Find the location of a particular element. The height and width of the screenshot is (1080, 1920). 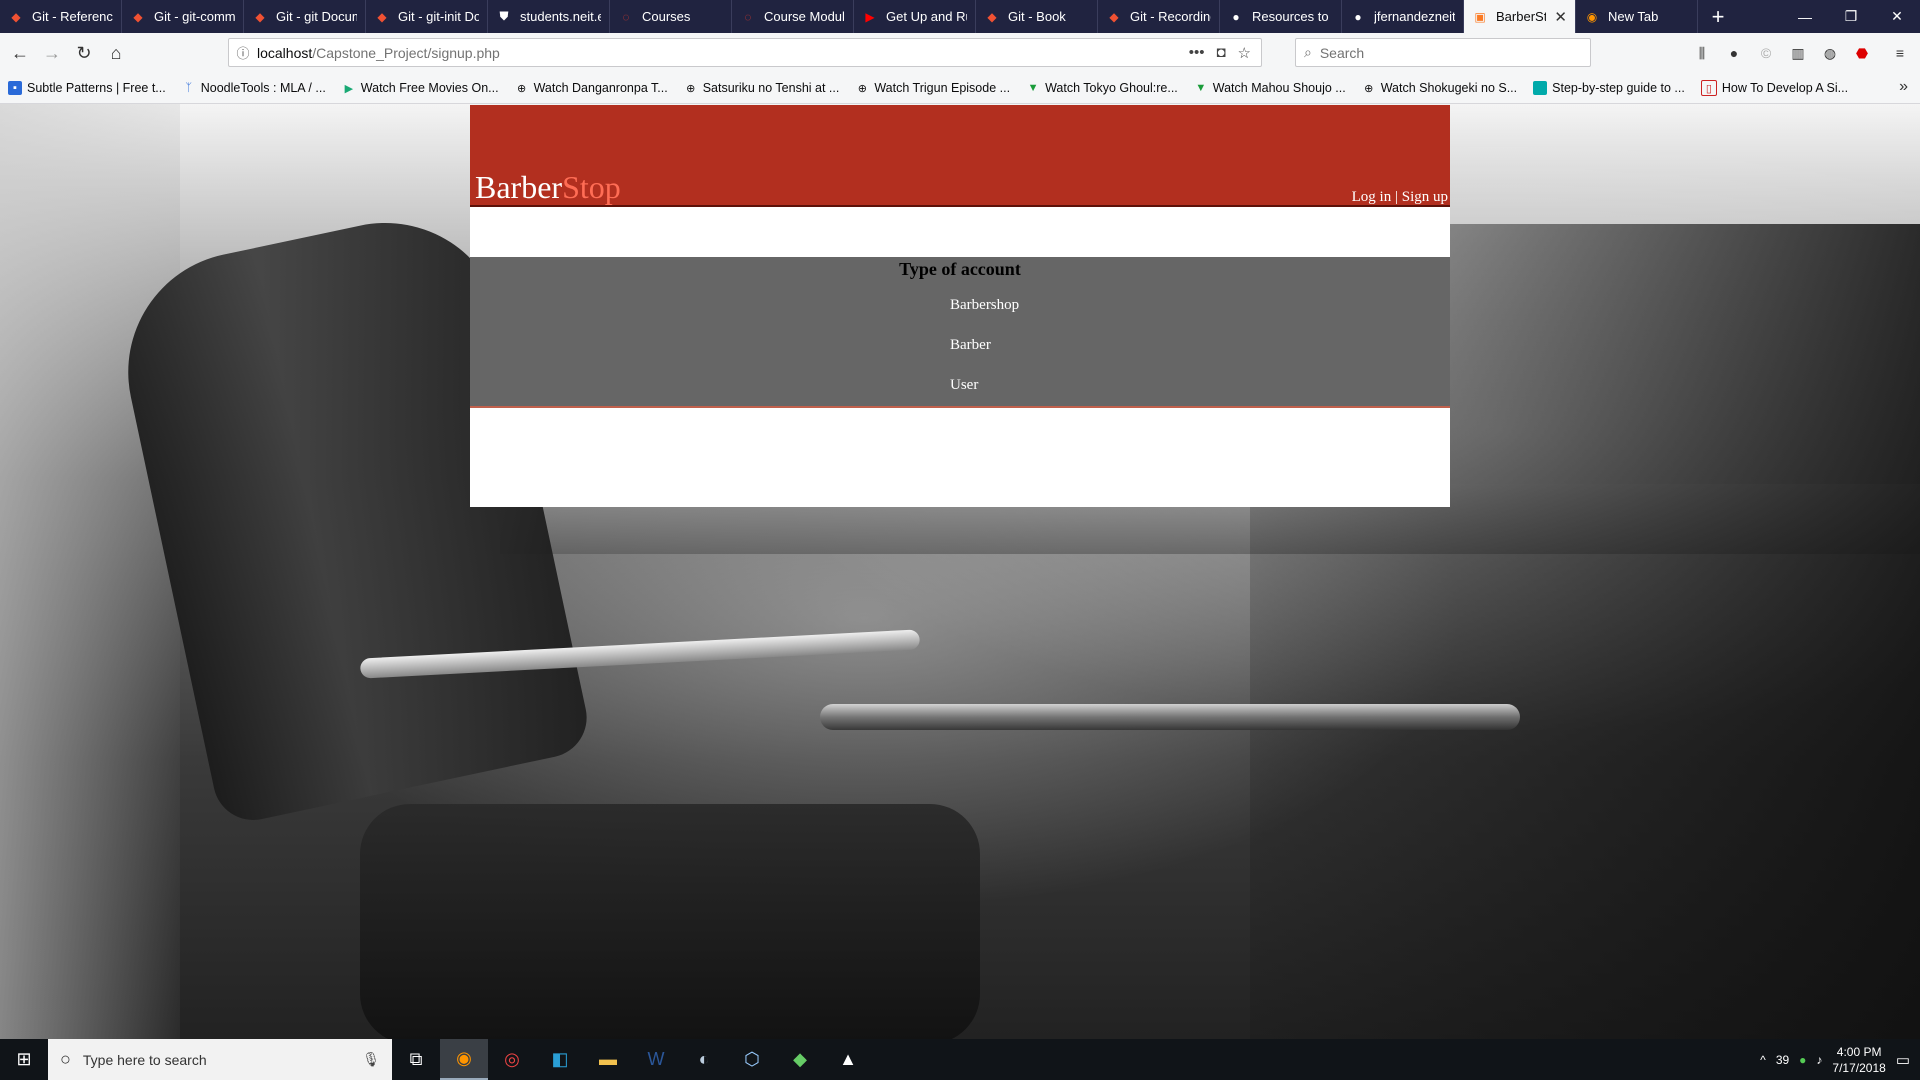

account-option-user: User is located at coordinates (964, 385).